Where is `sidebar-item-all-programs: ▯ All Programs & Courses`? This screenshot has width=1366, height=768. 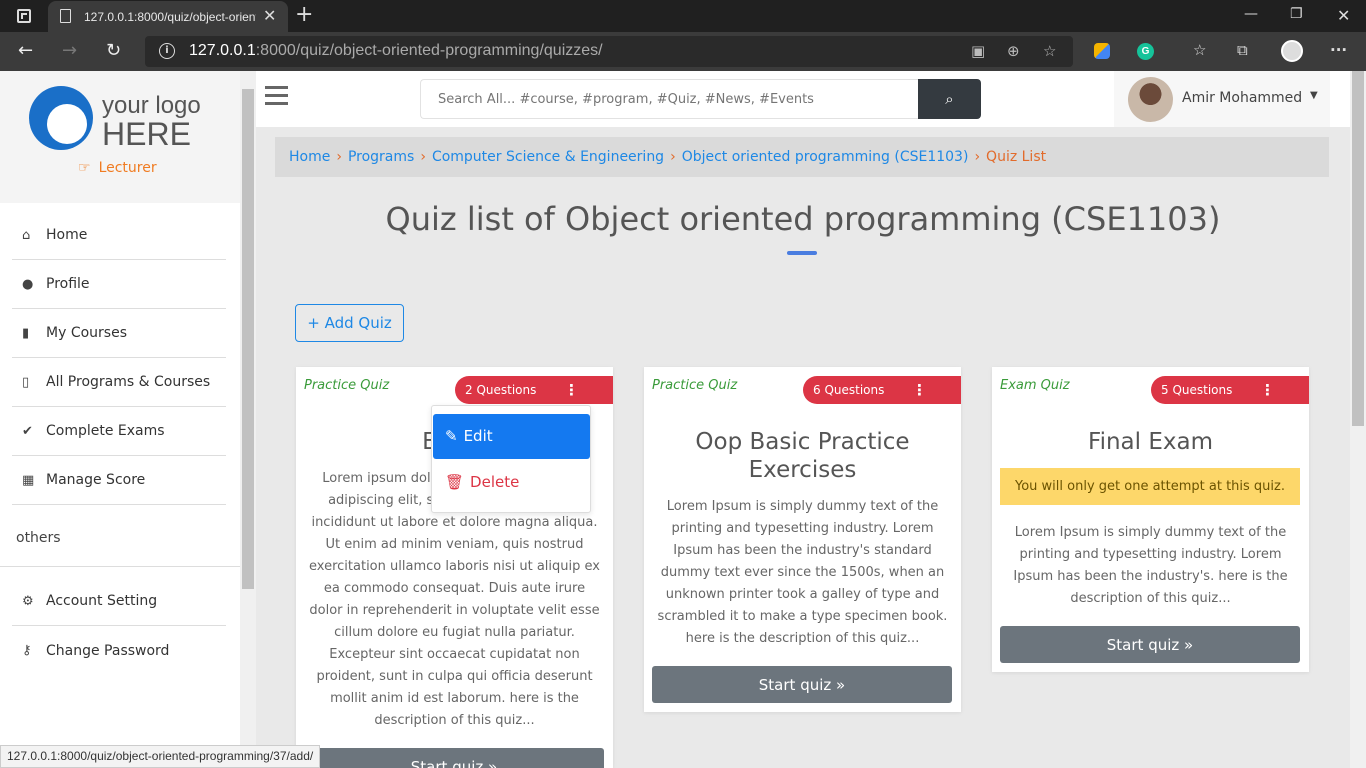
sidebar-item-all-programs: ▯ All Programs & Courses is located at coordinates (119, 382).